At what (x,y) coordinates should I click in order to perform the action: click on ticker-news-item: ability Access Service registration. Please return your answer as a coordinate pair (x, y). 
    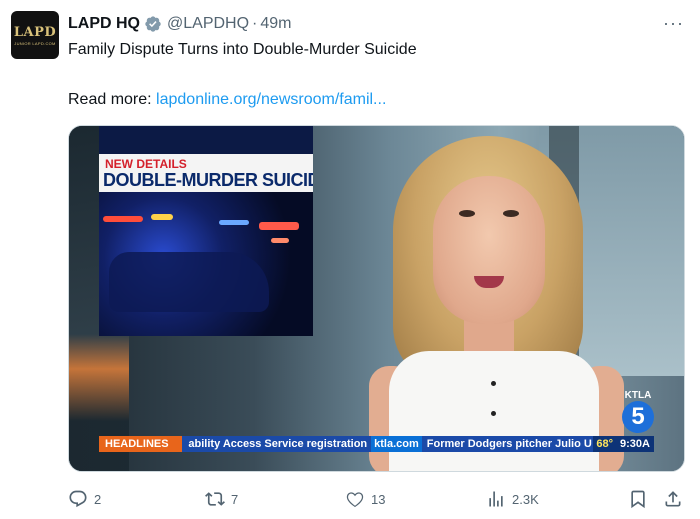
    Looking at the image, I should click on (278, 444).